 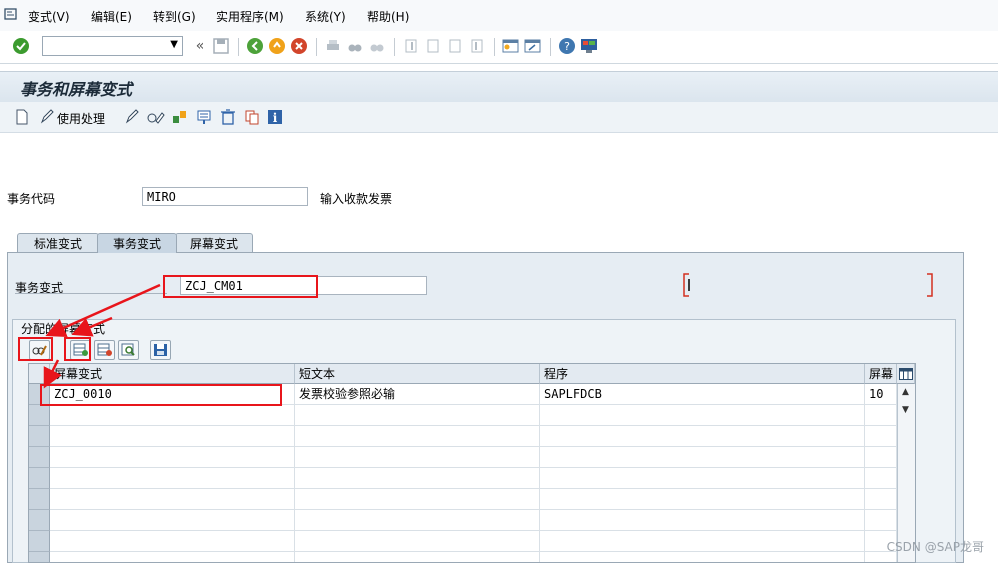 I want to click on tab-standard-variant: 标准变式, so click(x=58, y=243).